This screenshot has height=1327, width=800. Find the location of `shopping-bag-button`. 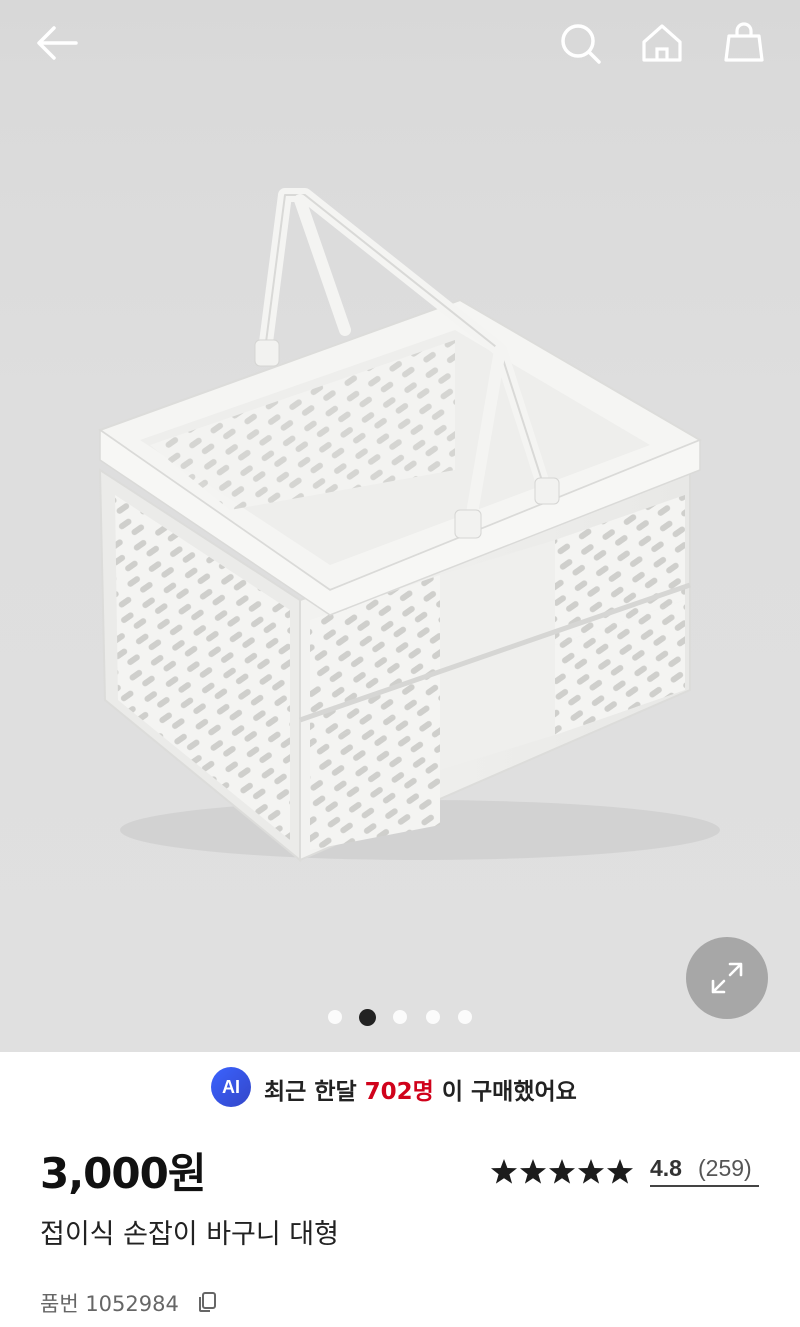

shopping-bag-button is located at coordinates (744, 44).